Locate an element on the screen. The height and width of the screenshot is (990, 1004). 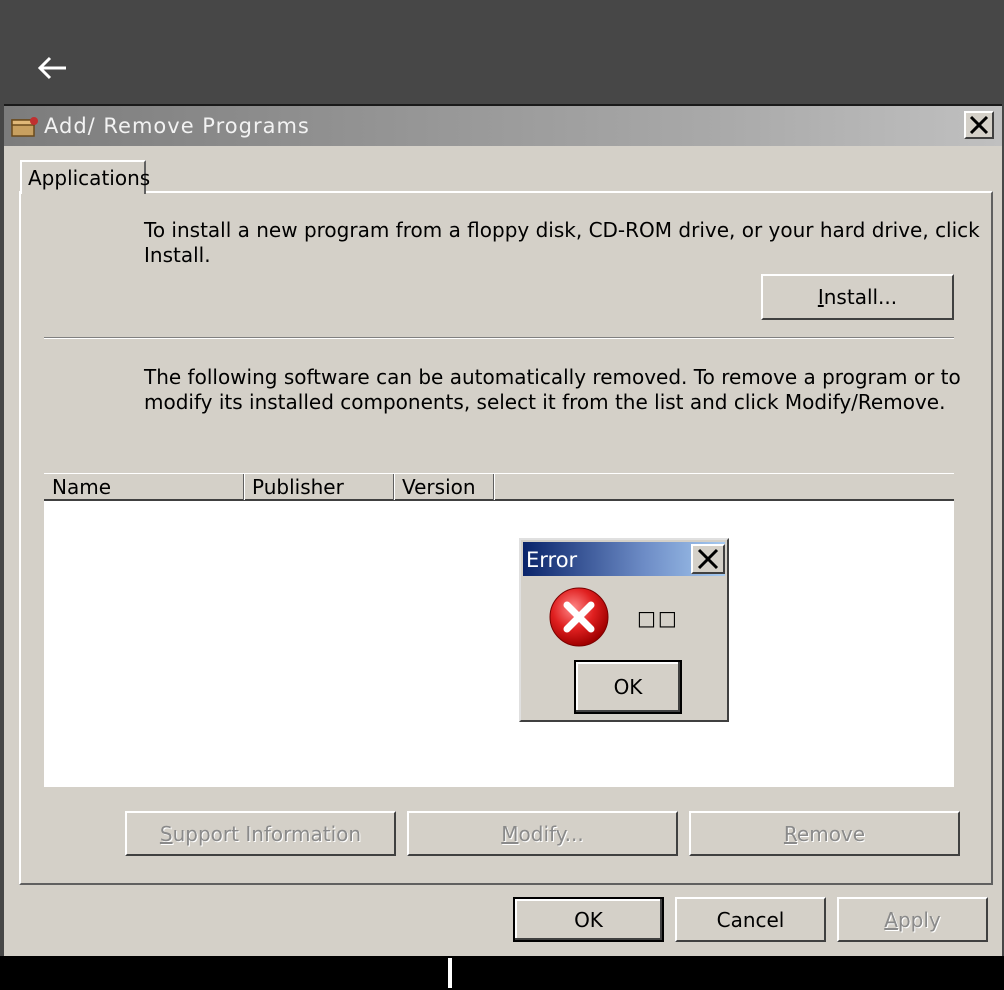
cancel-button: Cancel is located at coordinates (750, 919).